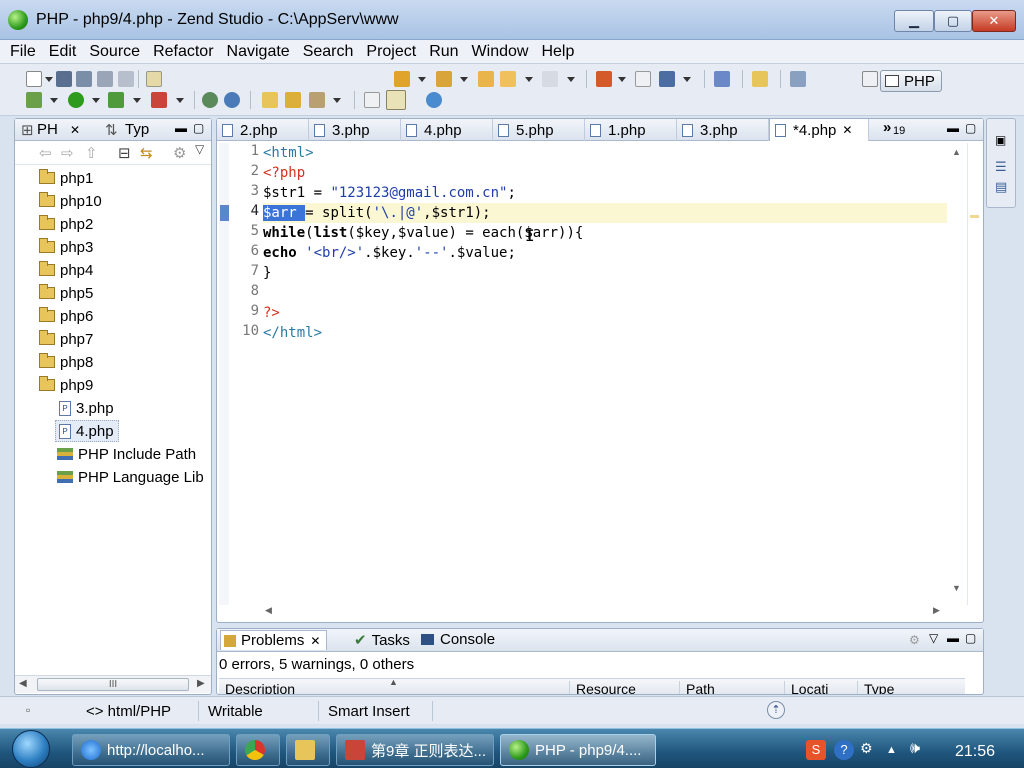 The height and width of the screenshot is (768, 1024). Describe the element at coordinates (263, 130) in the screenshot. I see `tab-2-php: 2.php` at that location.